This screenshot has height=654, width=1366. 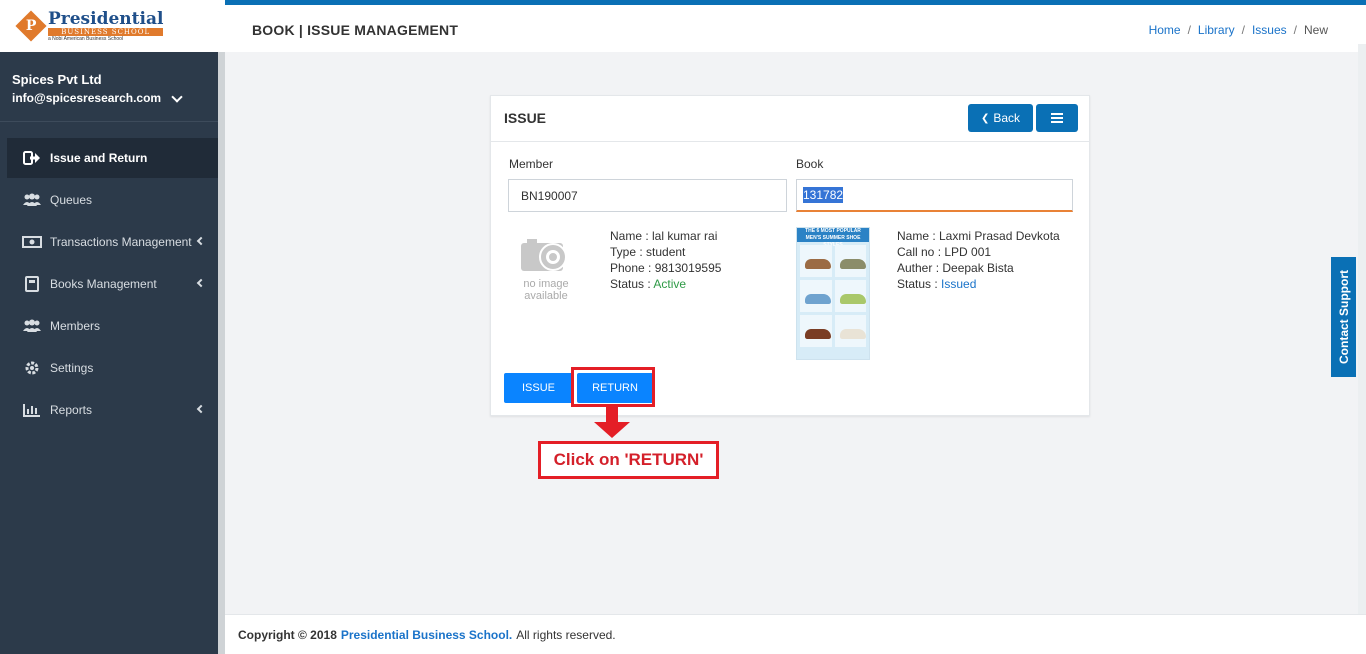 What do you see at coordinates (790, 119) in the screenshot?
I see `card-header: ISSUE ❮ Back` at bounding box center [790, 119].